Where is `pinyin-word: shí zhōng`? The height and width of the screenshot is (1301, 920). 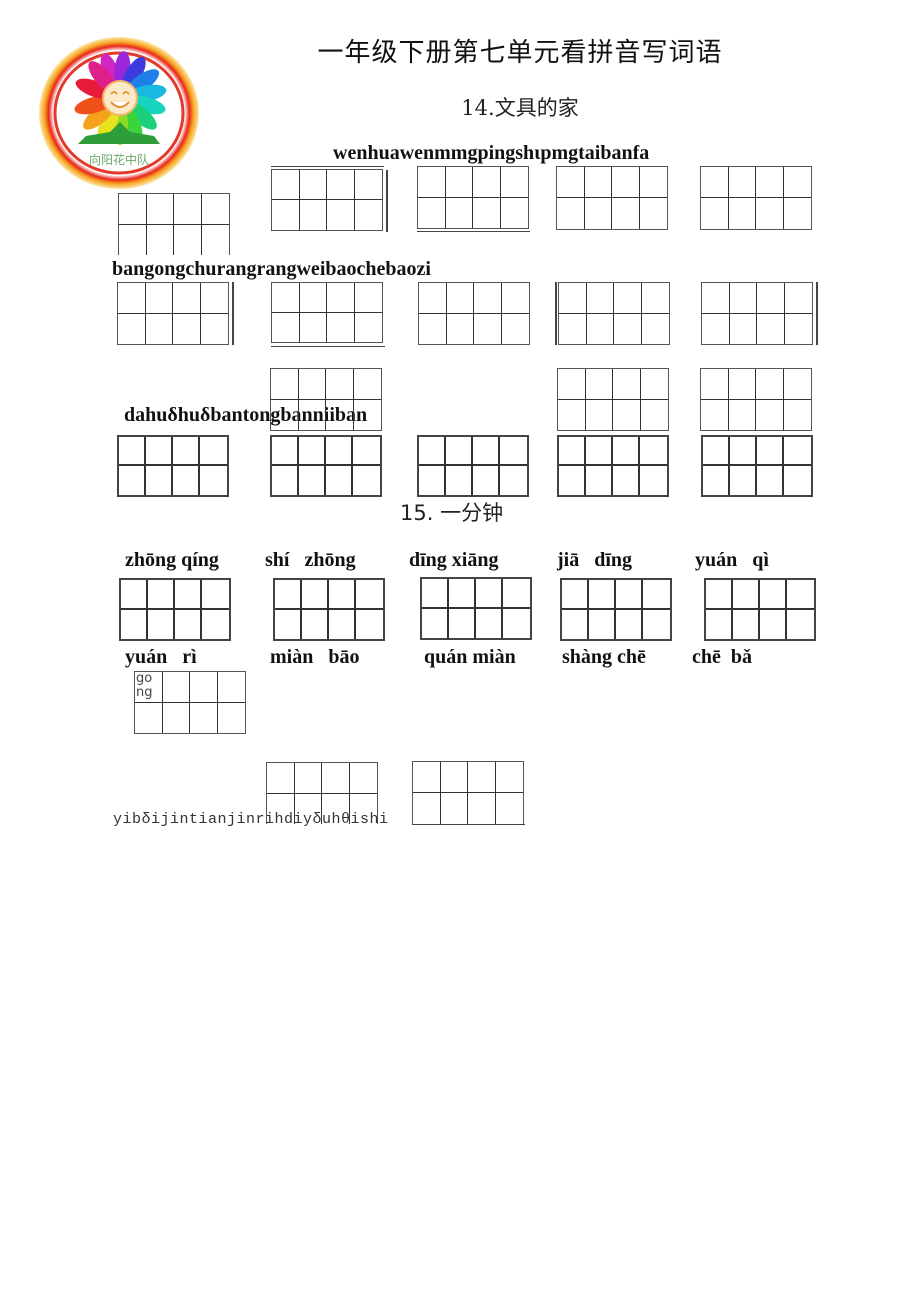 pinyin-word: shí zhōng is located at coordinates (310, 560).